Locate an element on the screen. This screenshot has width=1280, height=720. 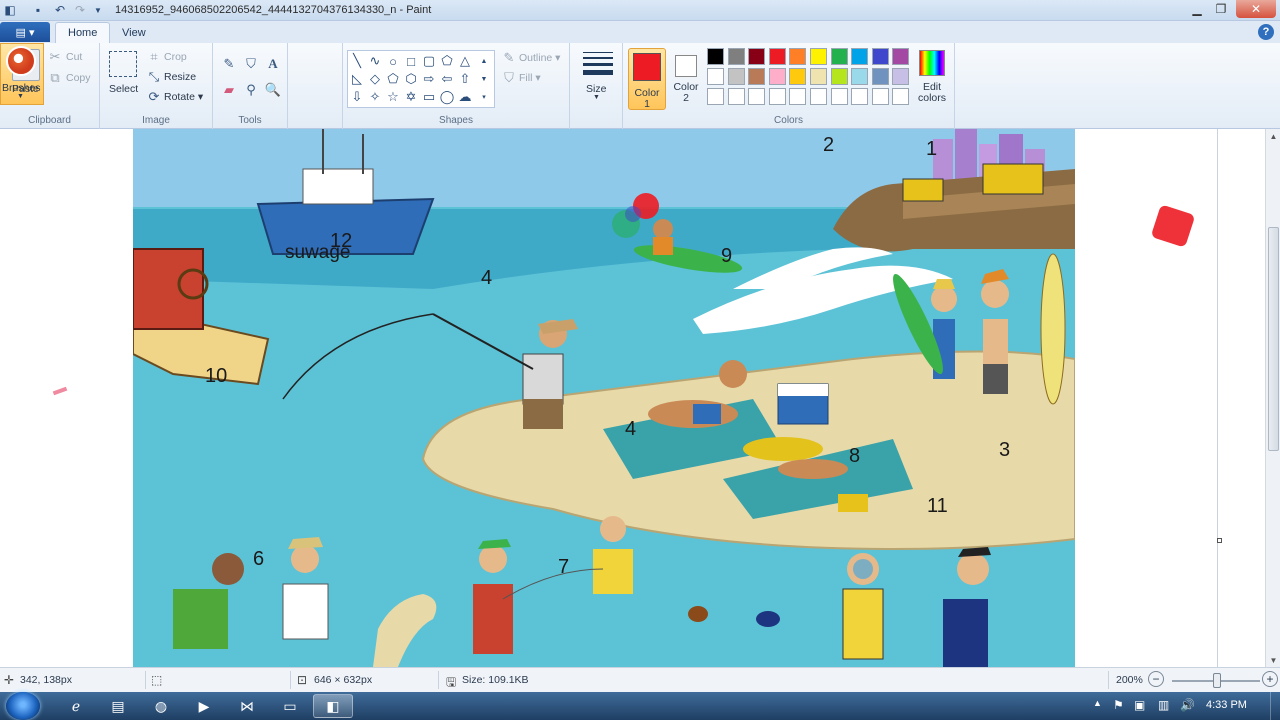
shapes-expand-icon: ▾ is located at coordinates (484, 97).